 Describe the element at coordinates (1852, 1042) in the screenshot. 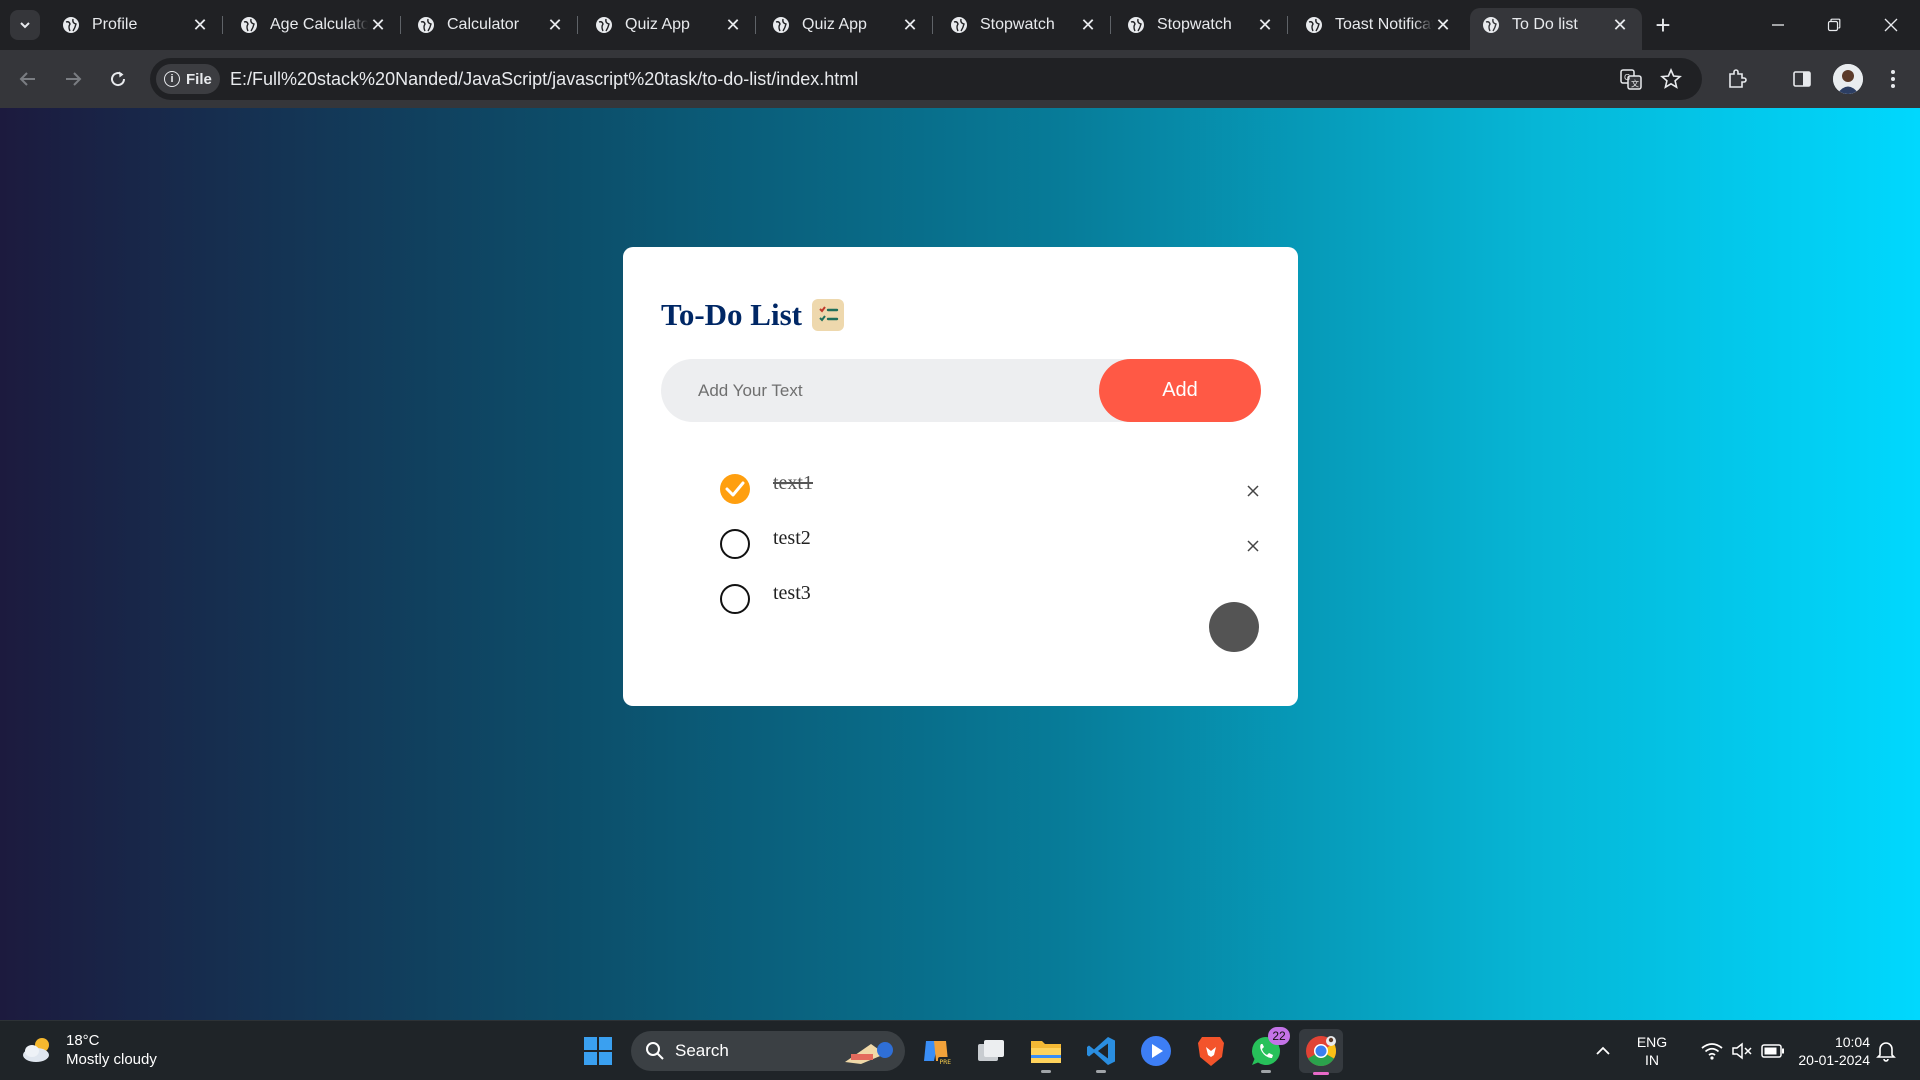

I see `clock-time: 10:04` at that location.